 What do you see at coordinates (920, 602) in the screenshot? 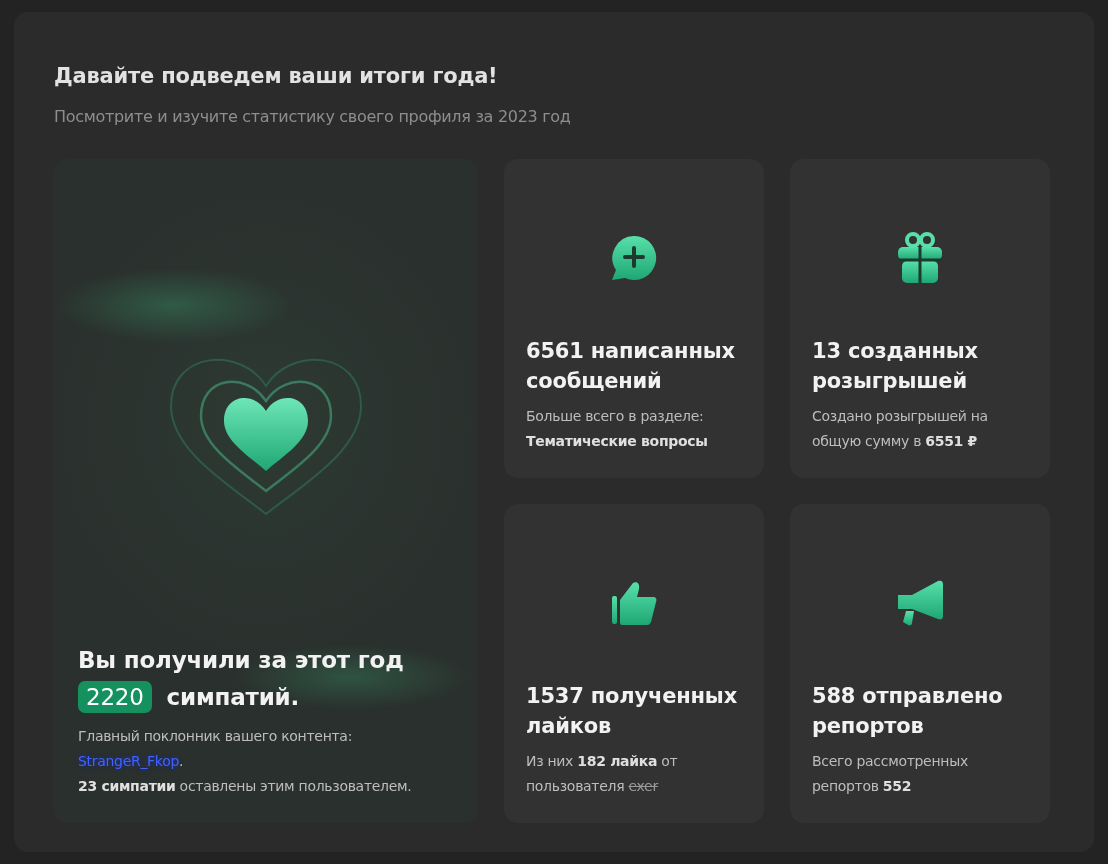
I see `megaphone-icon` at bounding box center [920, 602].